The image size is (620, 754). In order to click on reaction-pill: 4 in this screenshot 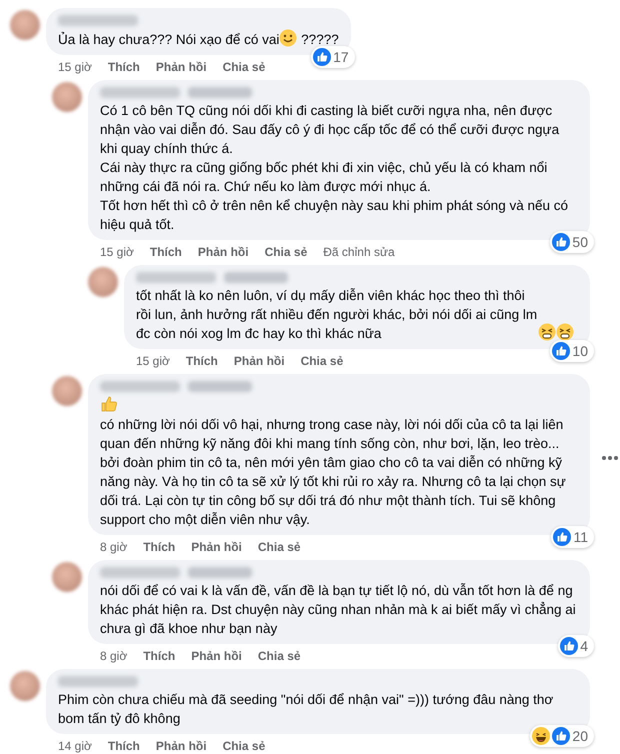, I will do `click(576, 646)`.